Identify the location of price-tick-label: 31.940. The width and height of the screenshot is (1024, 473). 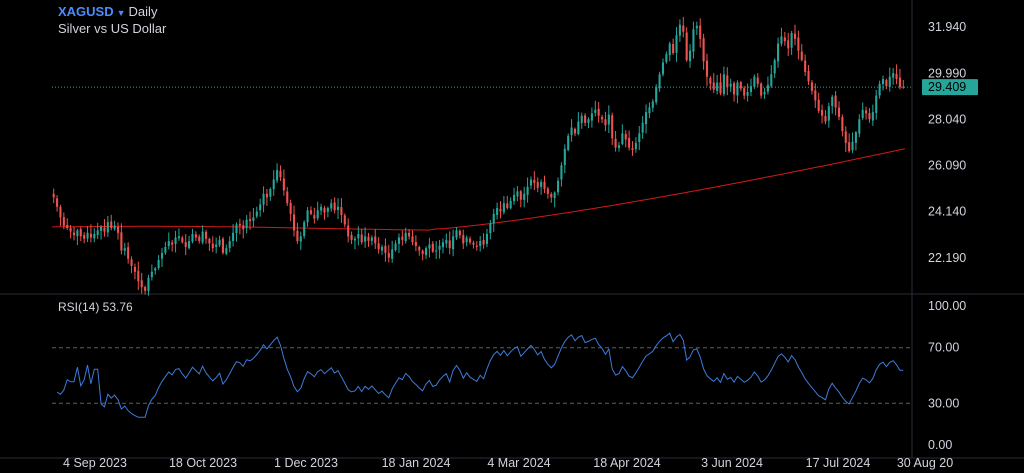
(947, 27).